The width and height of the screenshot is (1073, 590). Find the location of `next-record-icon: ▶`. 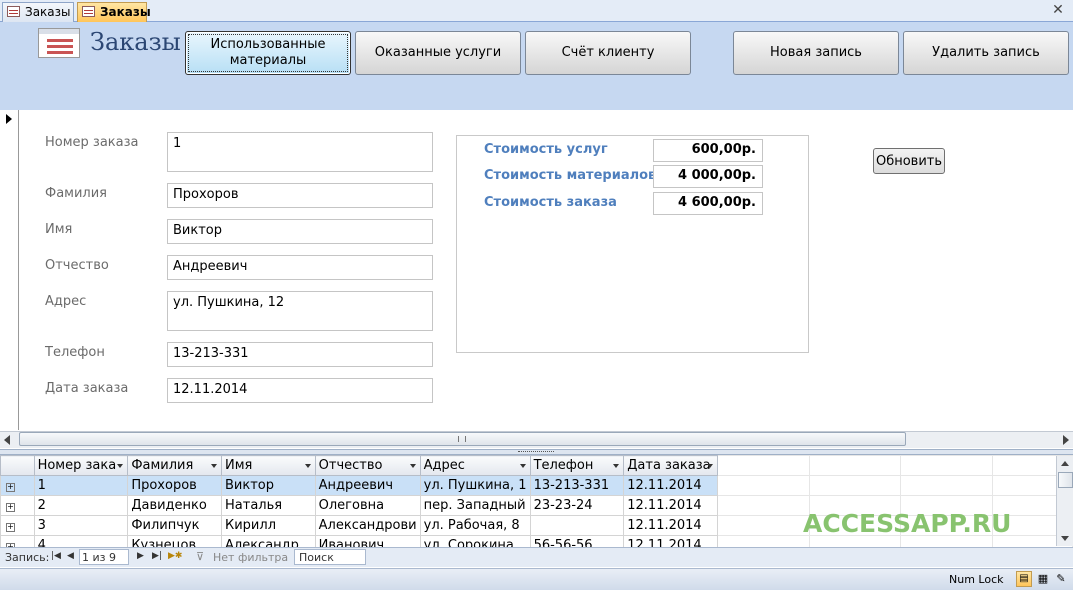

next-record-icon: ▶ is located at coordinates (140, 556).